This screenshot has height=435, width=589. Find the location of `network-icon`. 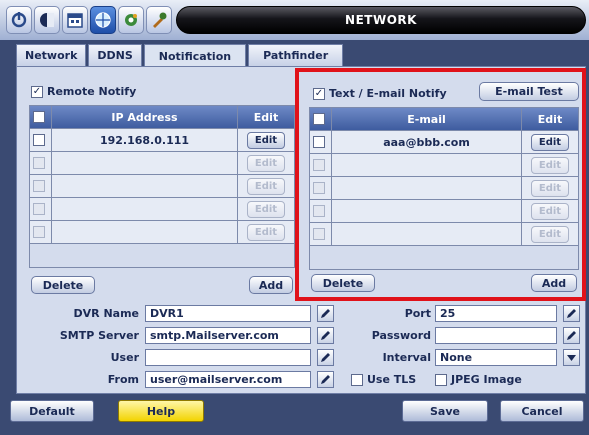

network-icon is located at coordinates (103, 20).